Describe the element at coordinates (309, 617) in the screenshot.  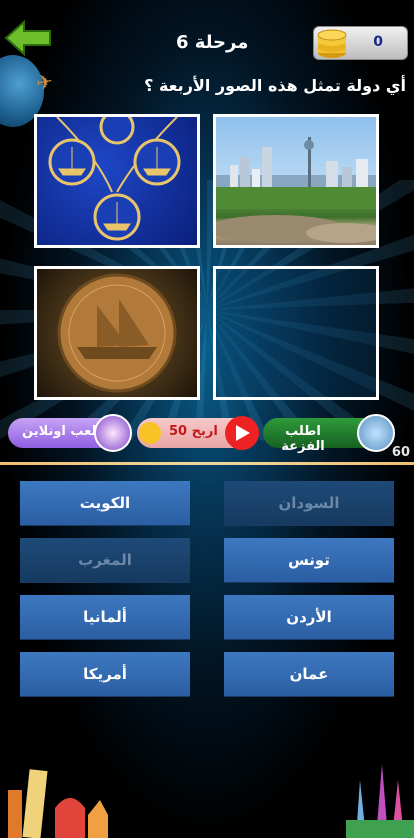
I see `answer-option-5: الأردن` at that location.